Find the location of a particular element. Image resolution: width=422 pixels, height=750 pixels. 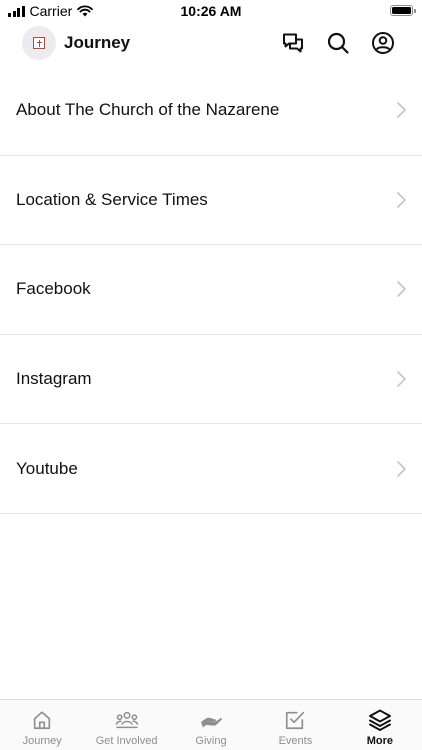

menu-item-label: Instagram is located at coordinates (54, 379).